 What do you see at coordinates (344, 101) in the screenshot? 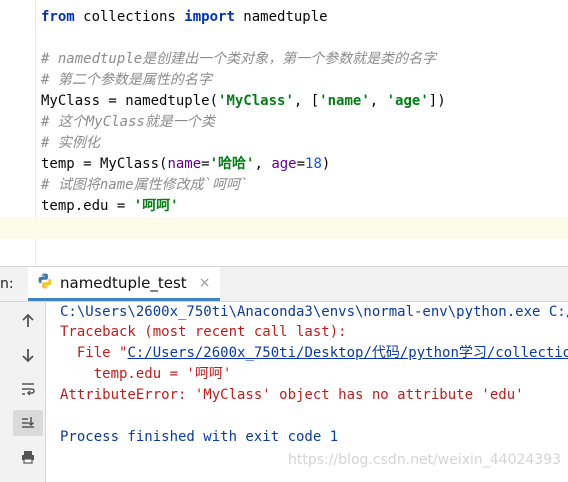
I see `string-literal: 'name'` at bounding box center [344, 101].